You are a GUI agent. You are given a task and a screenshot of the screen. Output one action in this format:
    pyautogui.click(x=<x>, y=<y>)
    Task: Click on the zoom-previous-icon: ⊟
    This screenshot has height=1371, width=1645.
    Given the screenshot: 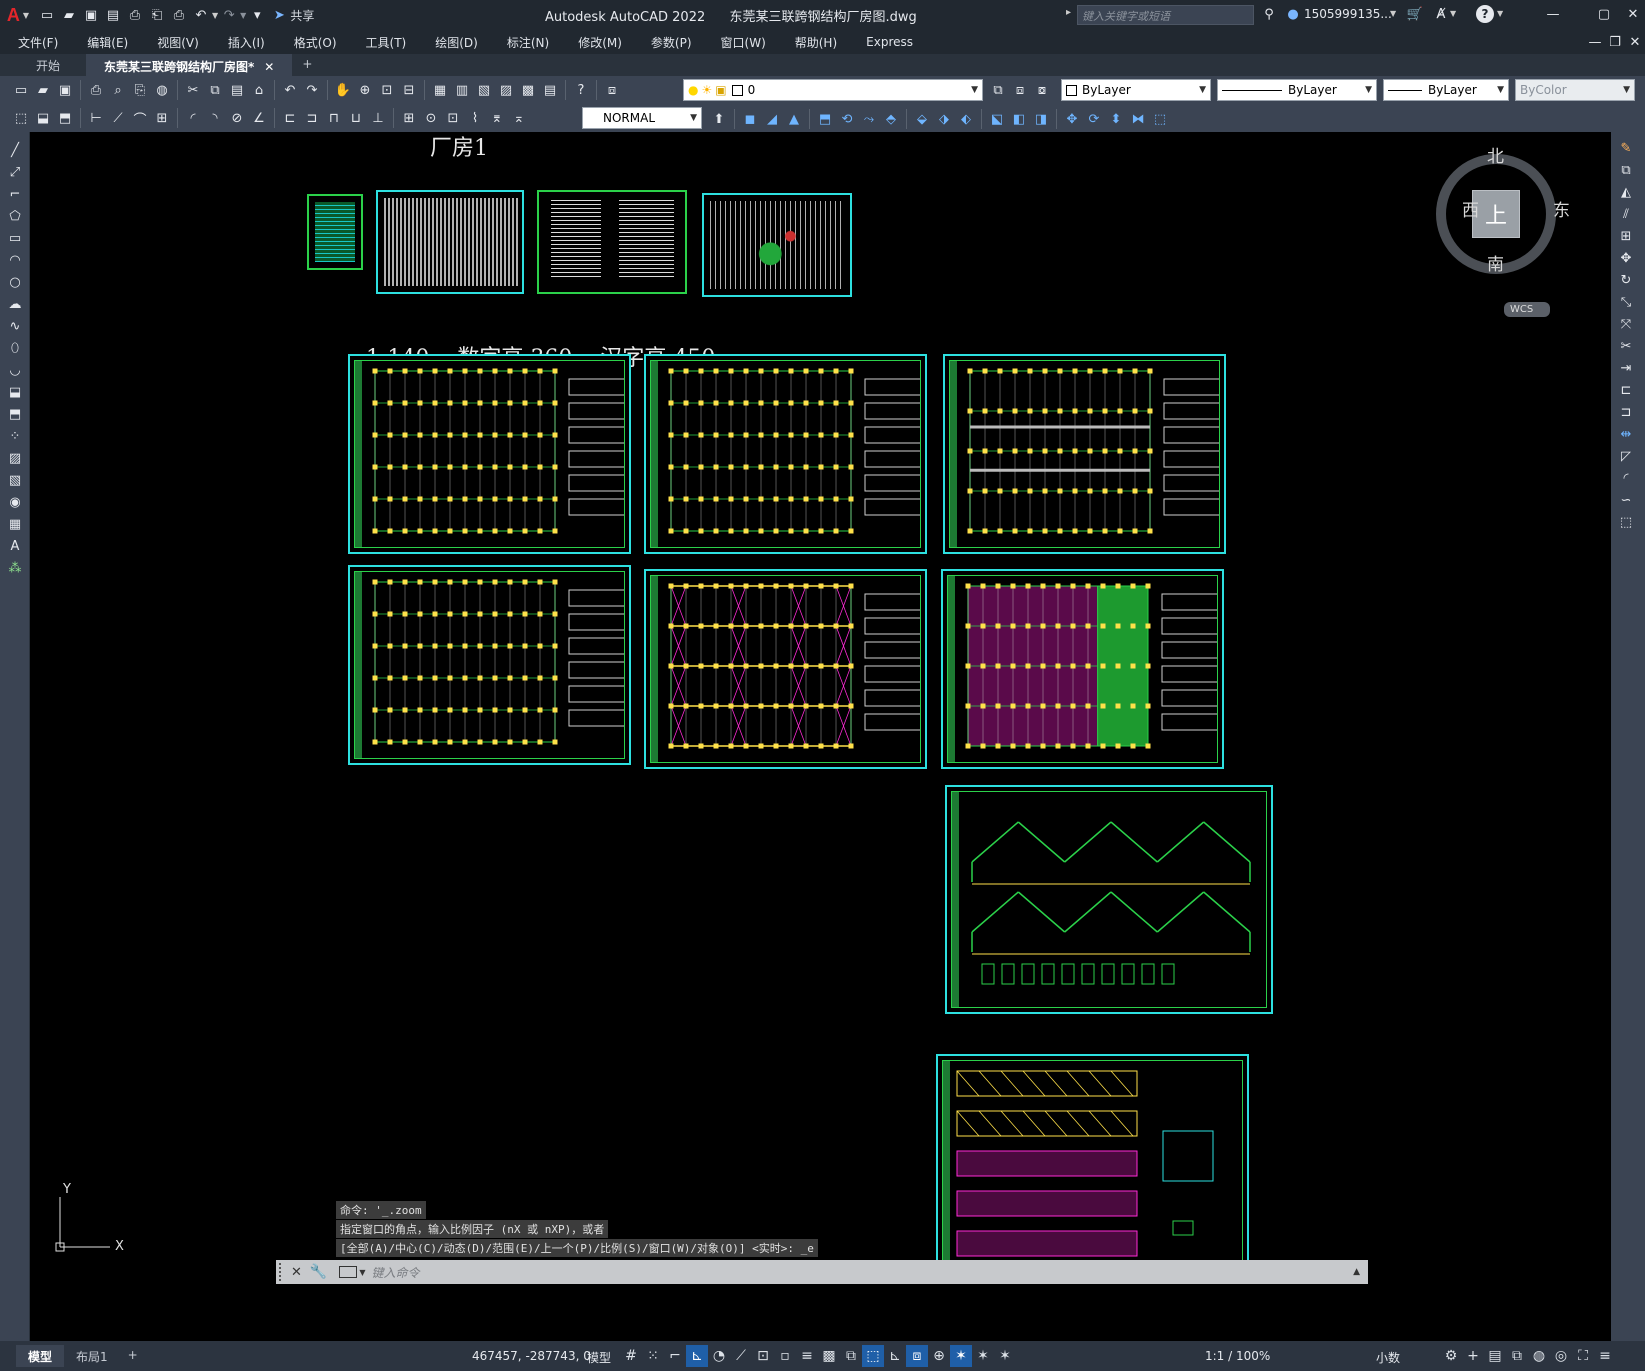 What is the action you would take?
    pyautogui.click(x=409, y=90)
    